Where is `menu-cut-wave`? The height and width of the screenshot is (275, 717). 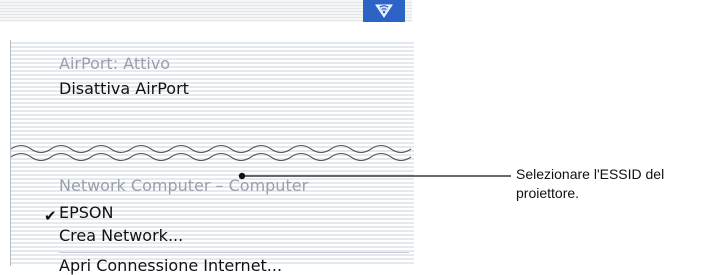
menu-cut-wave is located at coordinates (211, 153).